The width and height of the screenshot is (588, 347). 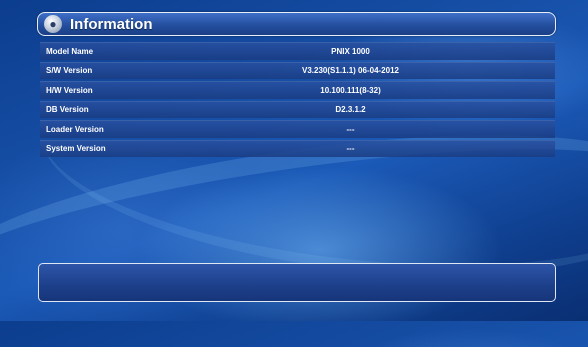 What do you see at coordinates (296, 24) in the screenshot?
I see `info-header: ● Information` at bounding box center [296, 24].